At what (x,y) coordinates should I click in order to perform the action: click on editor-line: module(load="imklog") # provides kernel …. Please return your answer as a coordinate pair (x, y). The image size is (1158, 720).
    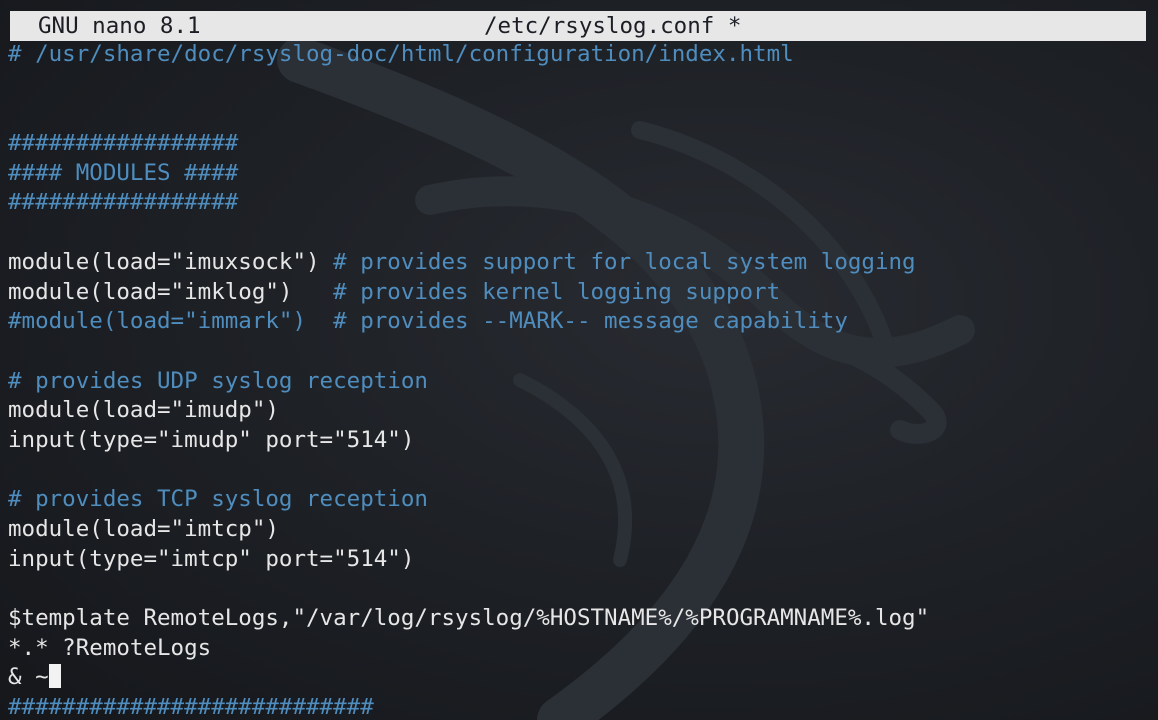
    Looking at the image, I should click on (583, 293).